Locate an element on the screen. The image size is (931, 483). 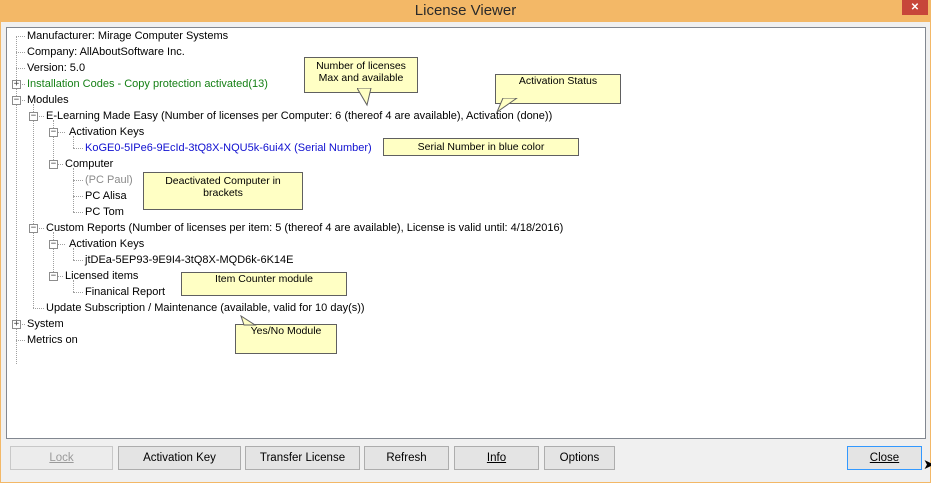
button-label: Refresh is located at coordinates (406, 458).